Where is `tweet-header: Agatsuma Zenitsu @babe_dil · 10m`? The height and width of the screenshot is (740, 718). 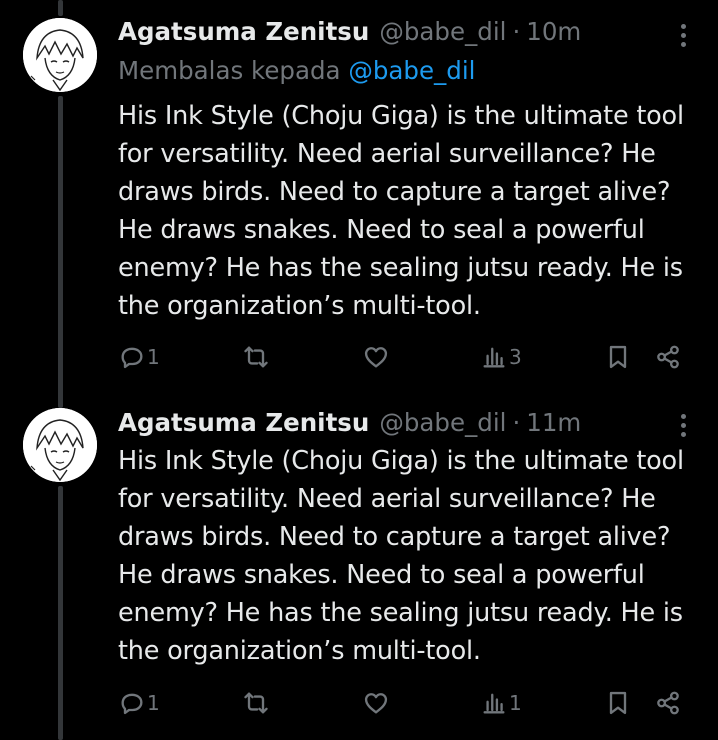 tweet-header: Agatsuma Zenitsu @babe_dil · 10m is located at coordinates (349, 31).